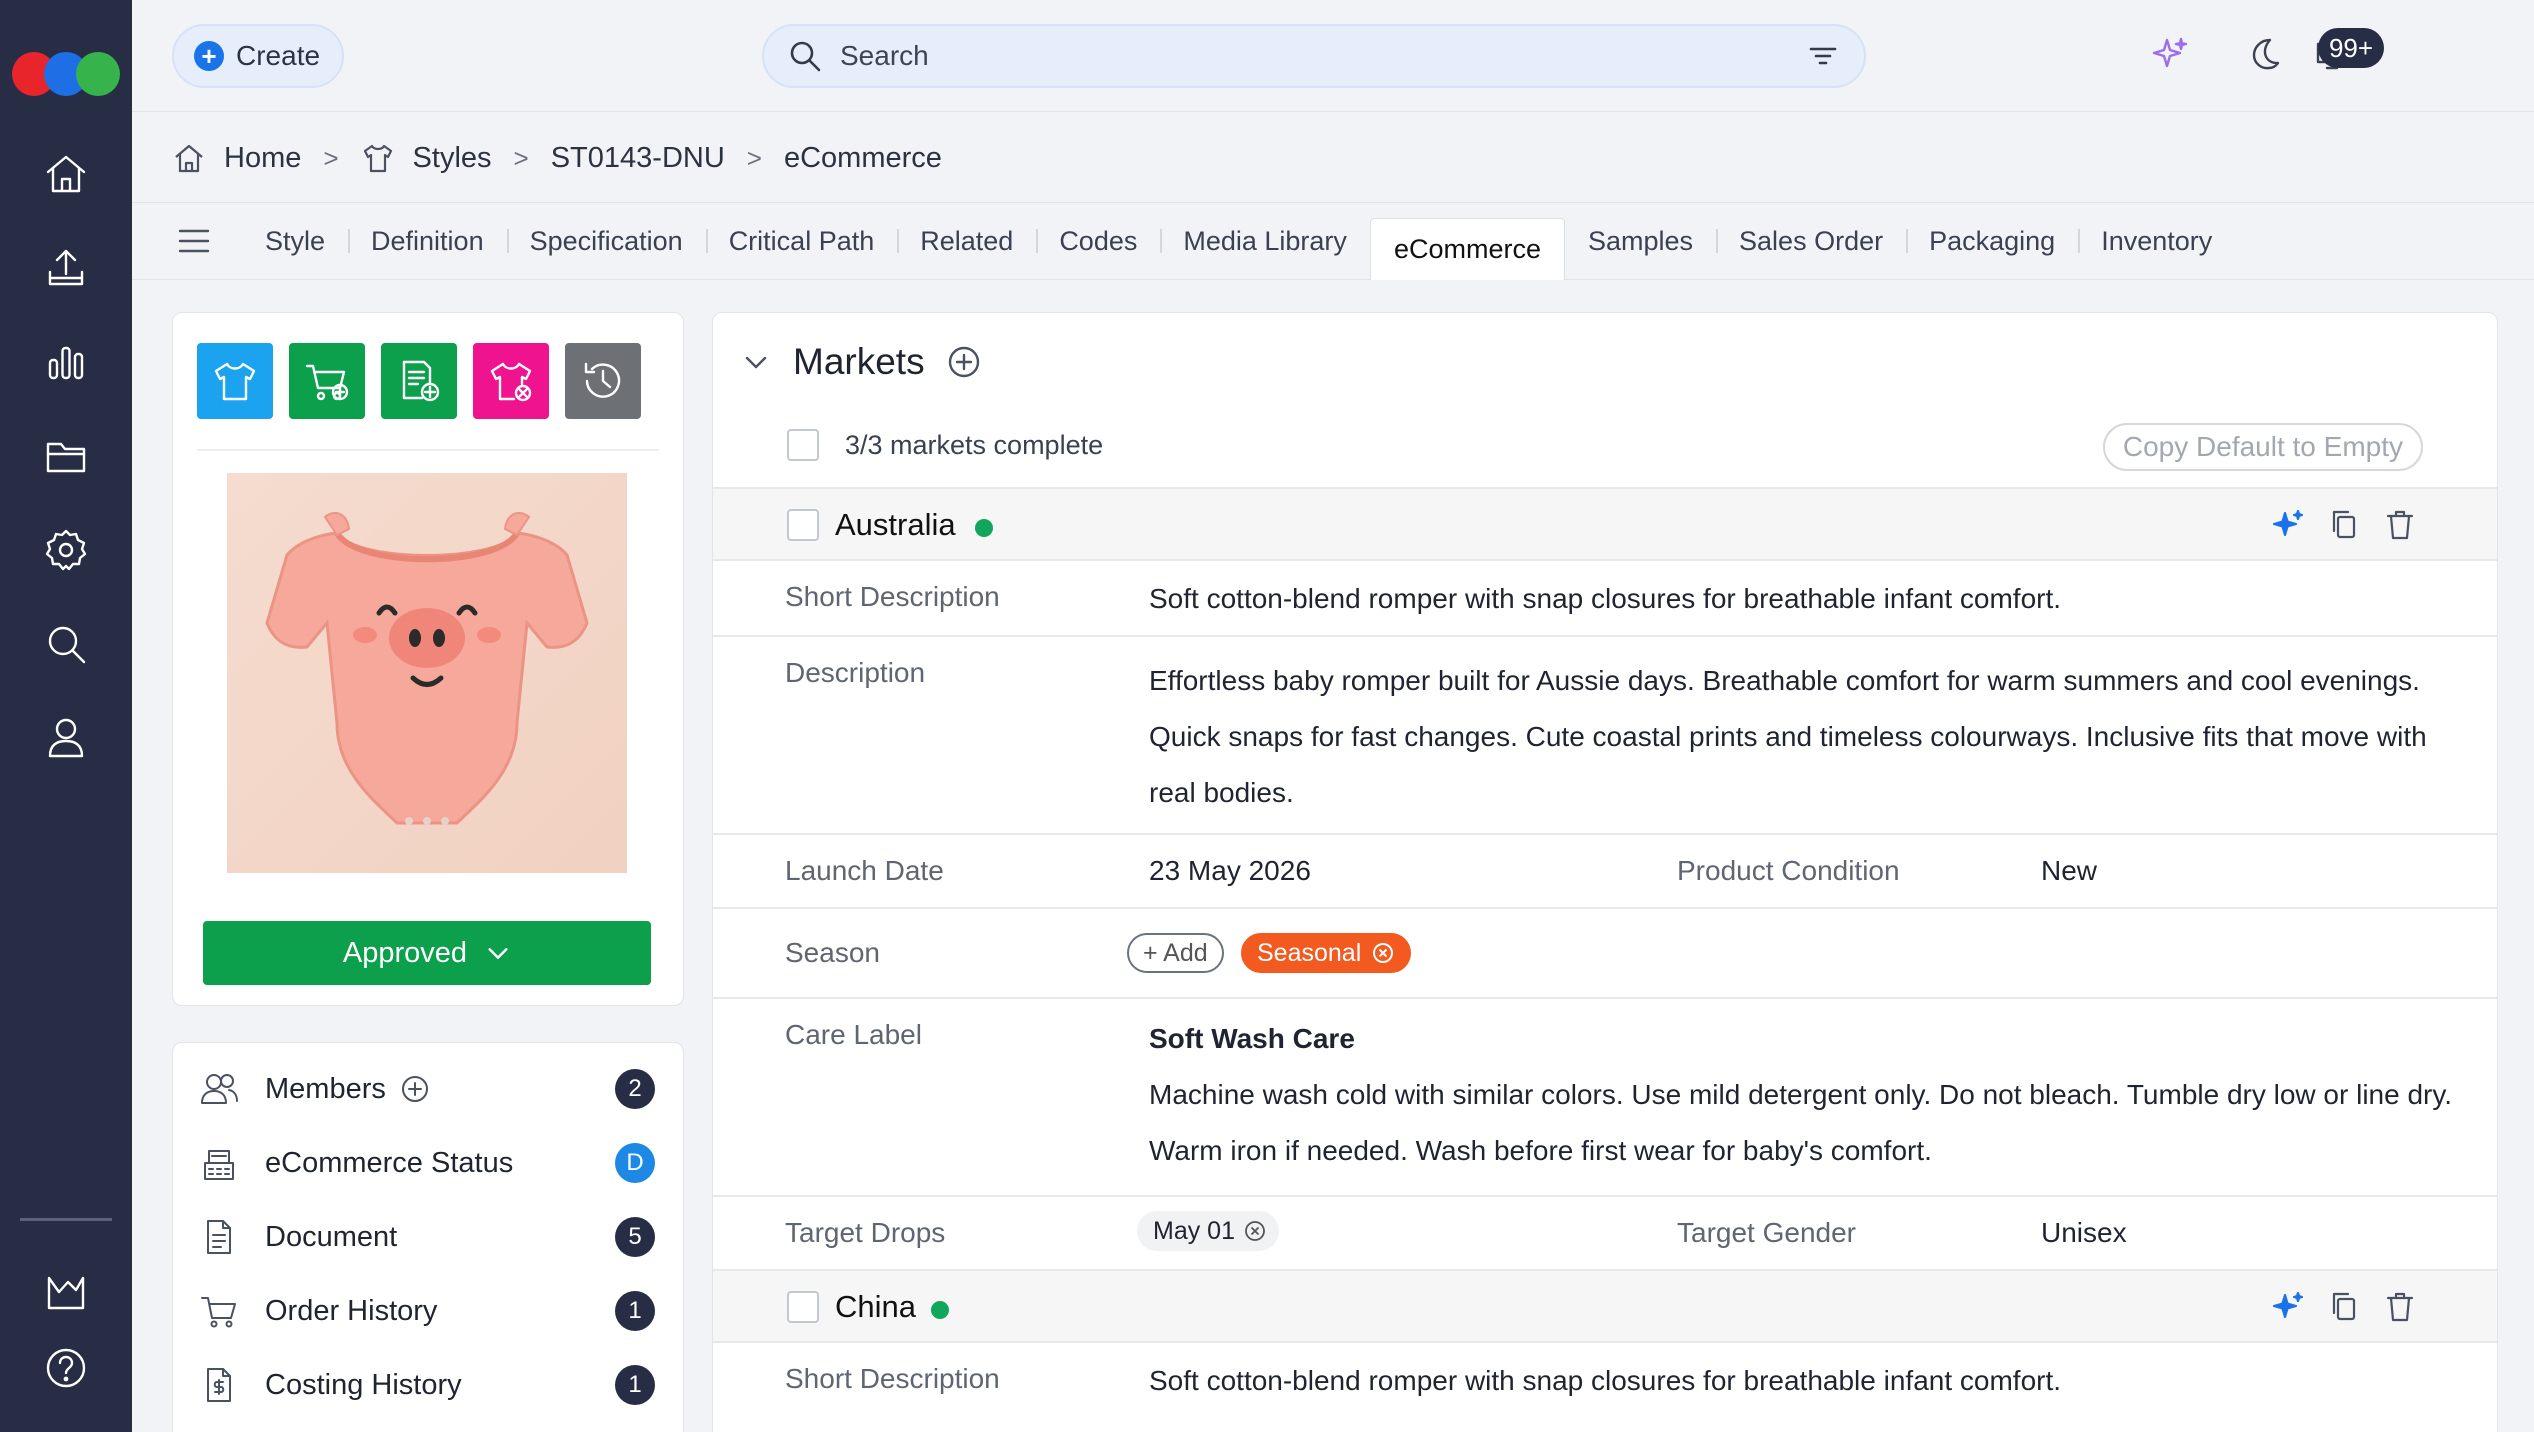  What do you see at coordinates (865, 1232) in the screenshot?
I see `field-label: Target Drops` at bounding box center [865, 1232].